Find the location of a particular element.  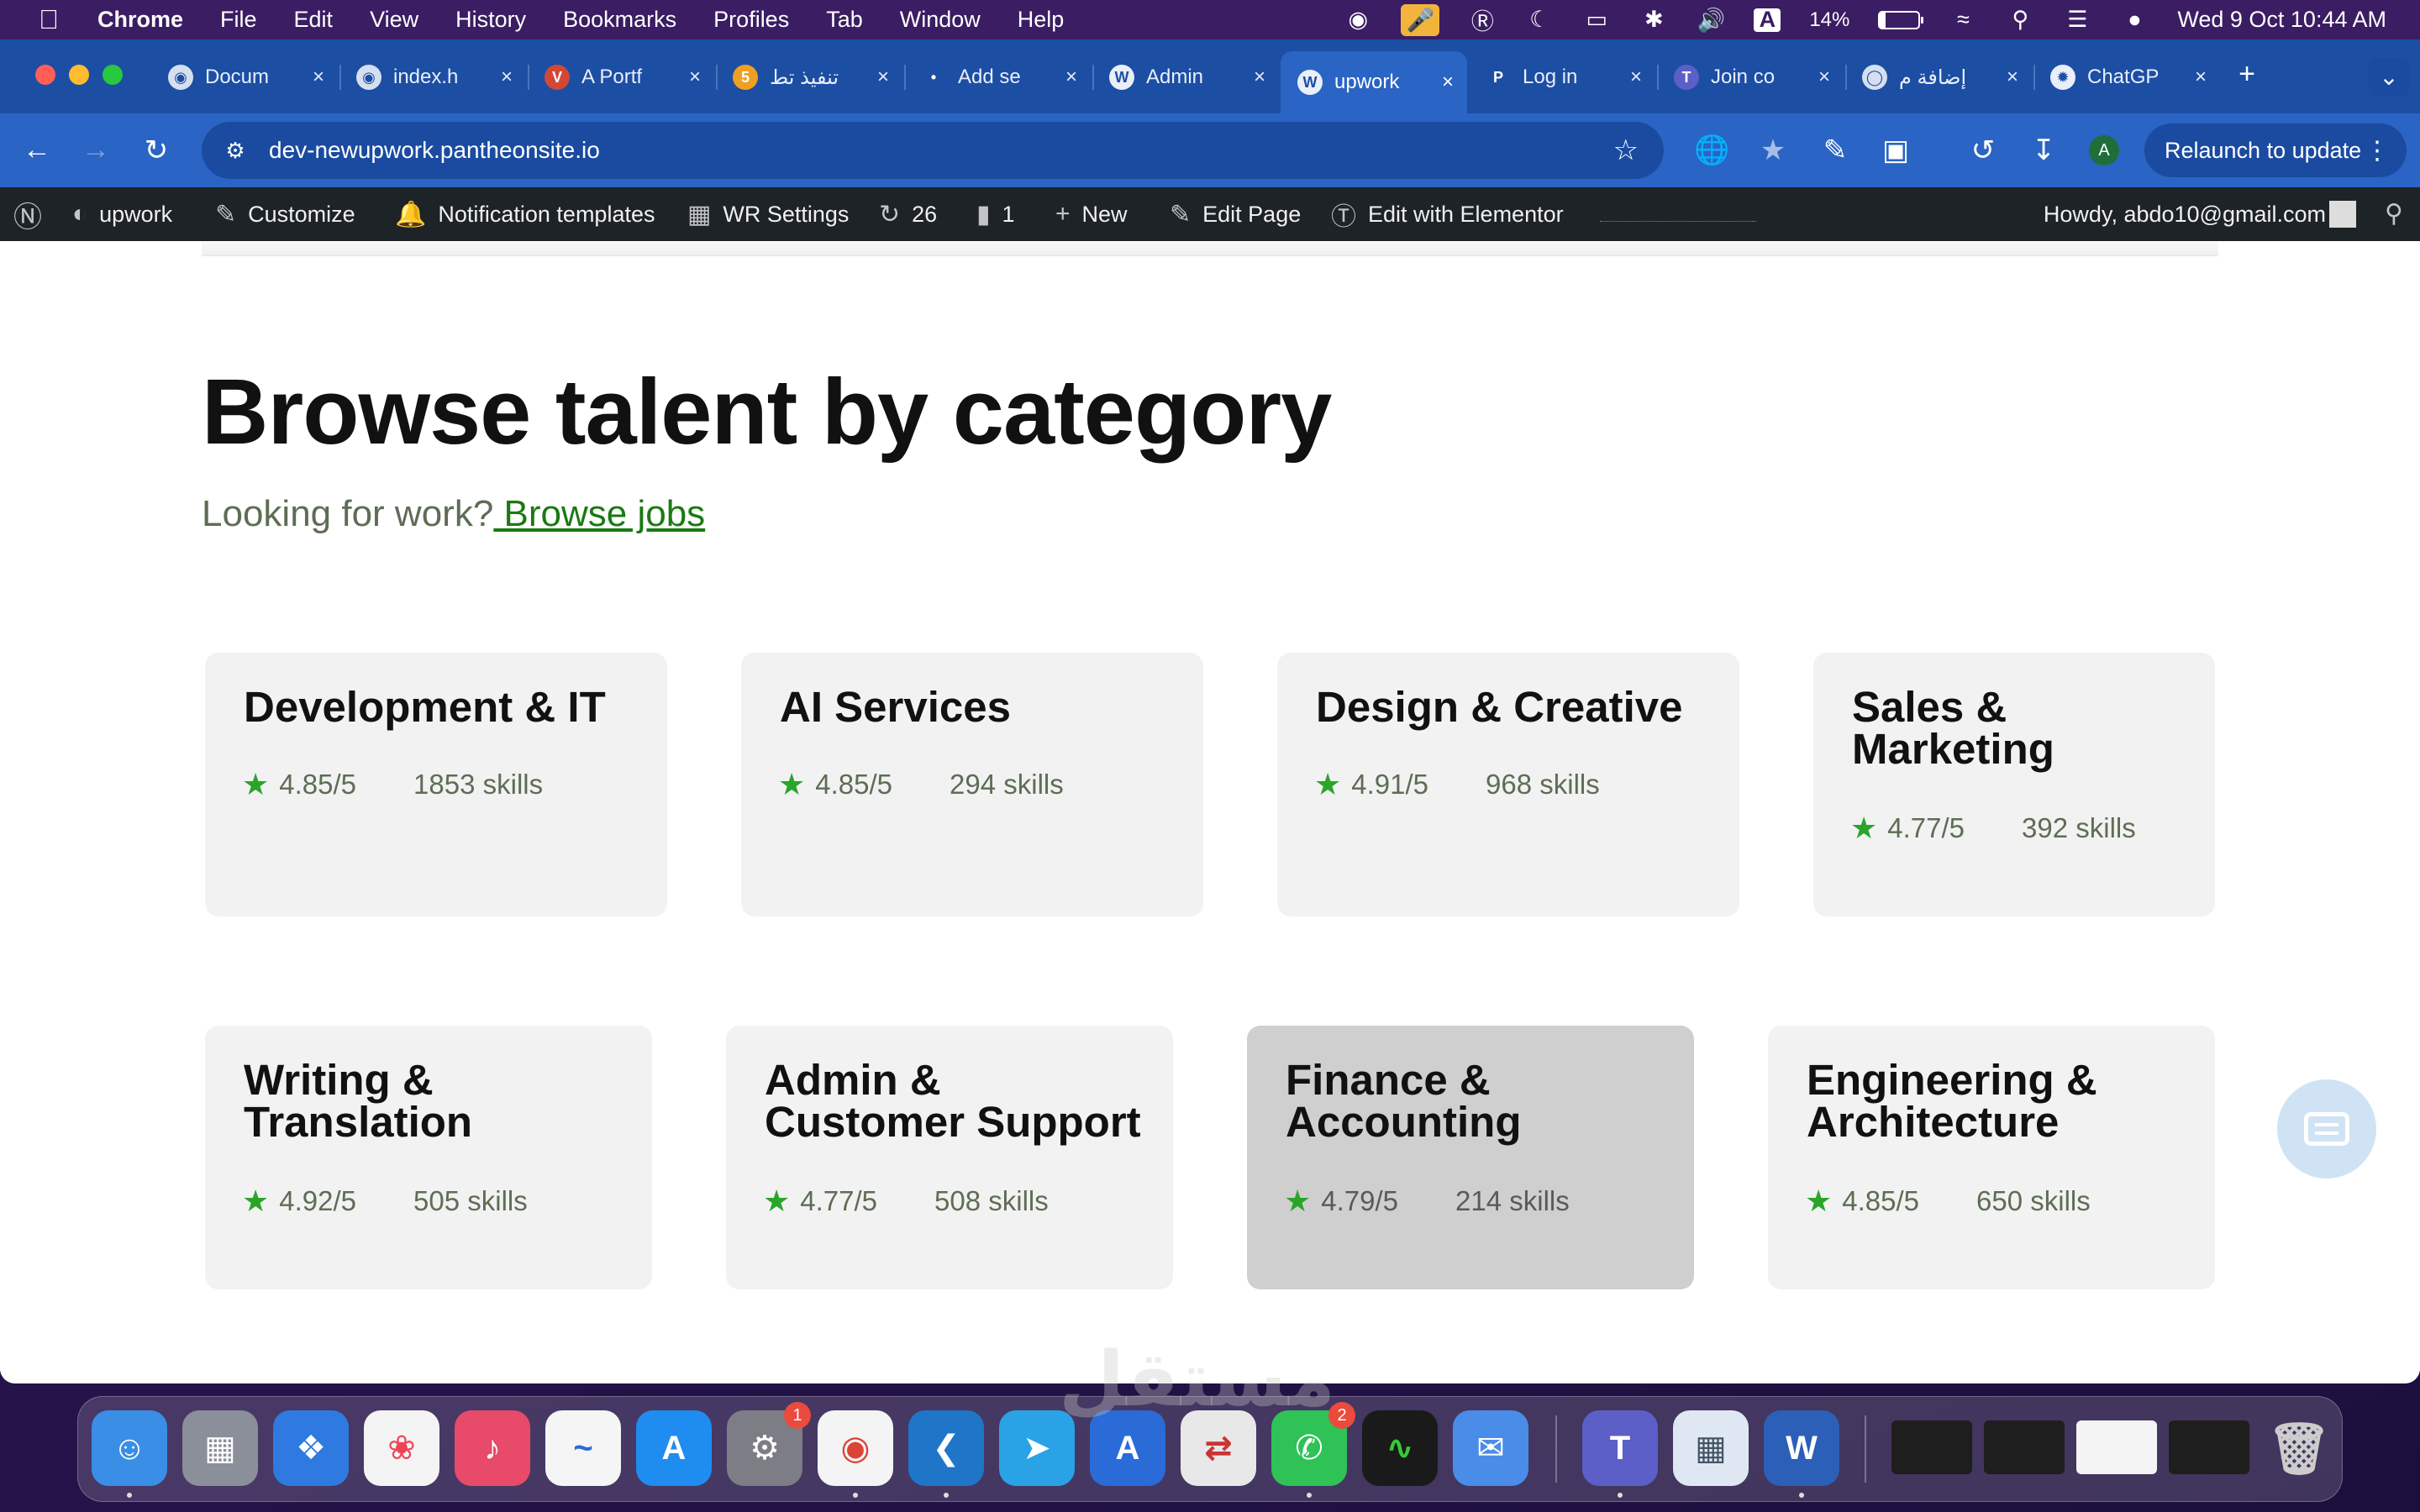

tab-5: W Admin × is located at coordinates (1185, 77).